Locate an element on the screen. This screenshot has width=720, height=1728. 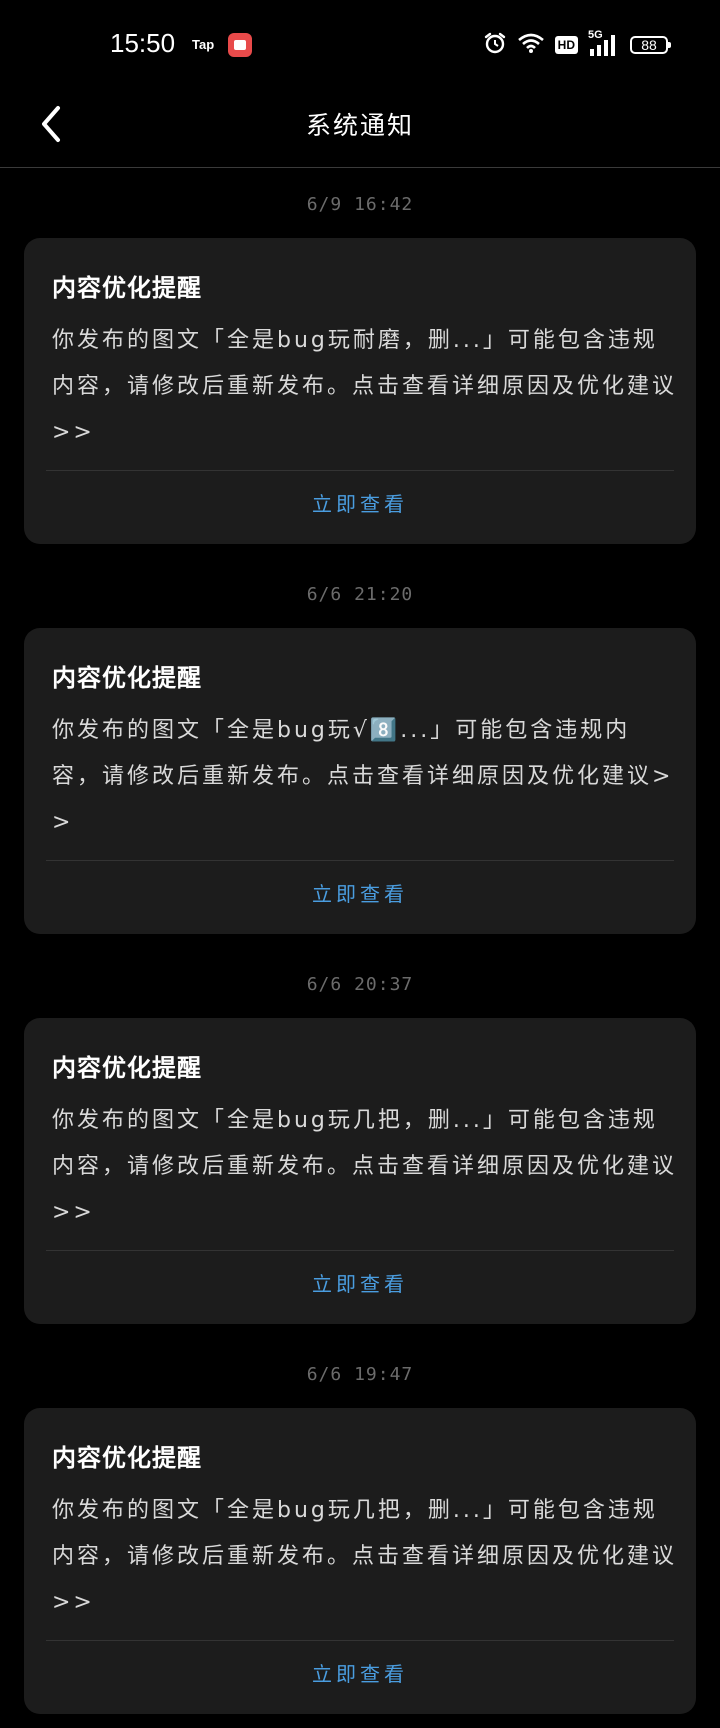
page-title: 系统通知 is located at coordinates (359, 125).